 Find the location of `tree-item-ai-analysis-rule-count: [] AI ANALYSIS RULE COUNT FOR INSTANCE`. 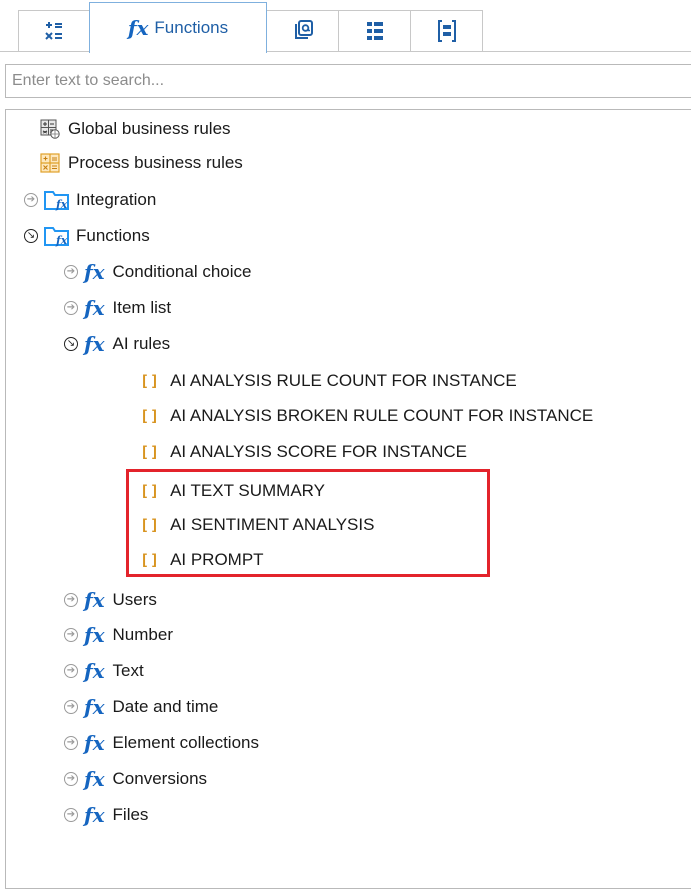

tree-item-ai-analysis-rule-count: [] AI ANALYSIS RULE COUNT FOR INSTANCE is located at coordinates (328, 381).